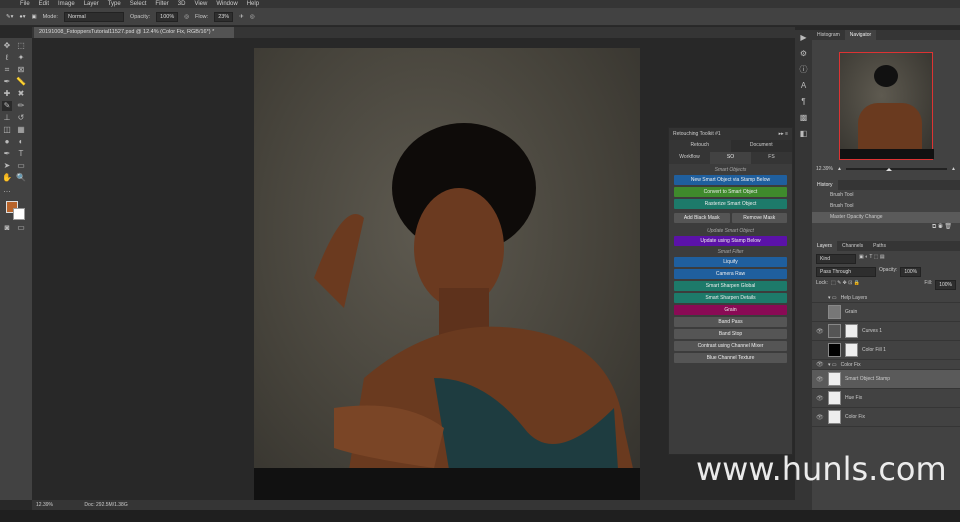  Describe the element at coordinates (689, 158) in the screenshot. I see `tab-workflow: Workflow` at that location.